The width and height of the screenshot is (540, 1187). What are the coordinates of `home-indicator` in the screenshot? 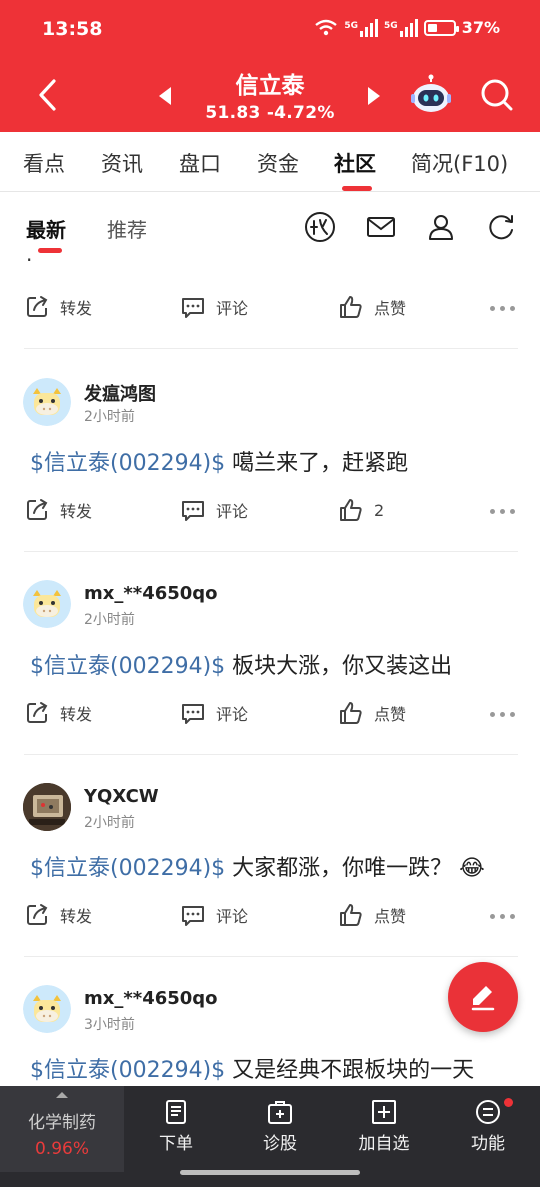 It's located at (270, 1172).